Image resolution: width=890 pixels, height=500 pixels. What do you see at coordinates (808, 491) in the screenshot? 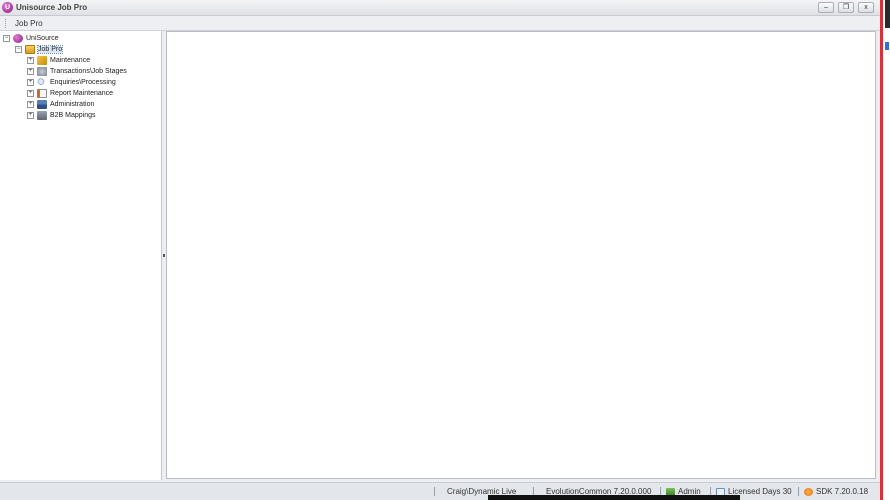
I see `sdk-icon` at bounding box center [808, 491].